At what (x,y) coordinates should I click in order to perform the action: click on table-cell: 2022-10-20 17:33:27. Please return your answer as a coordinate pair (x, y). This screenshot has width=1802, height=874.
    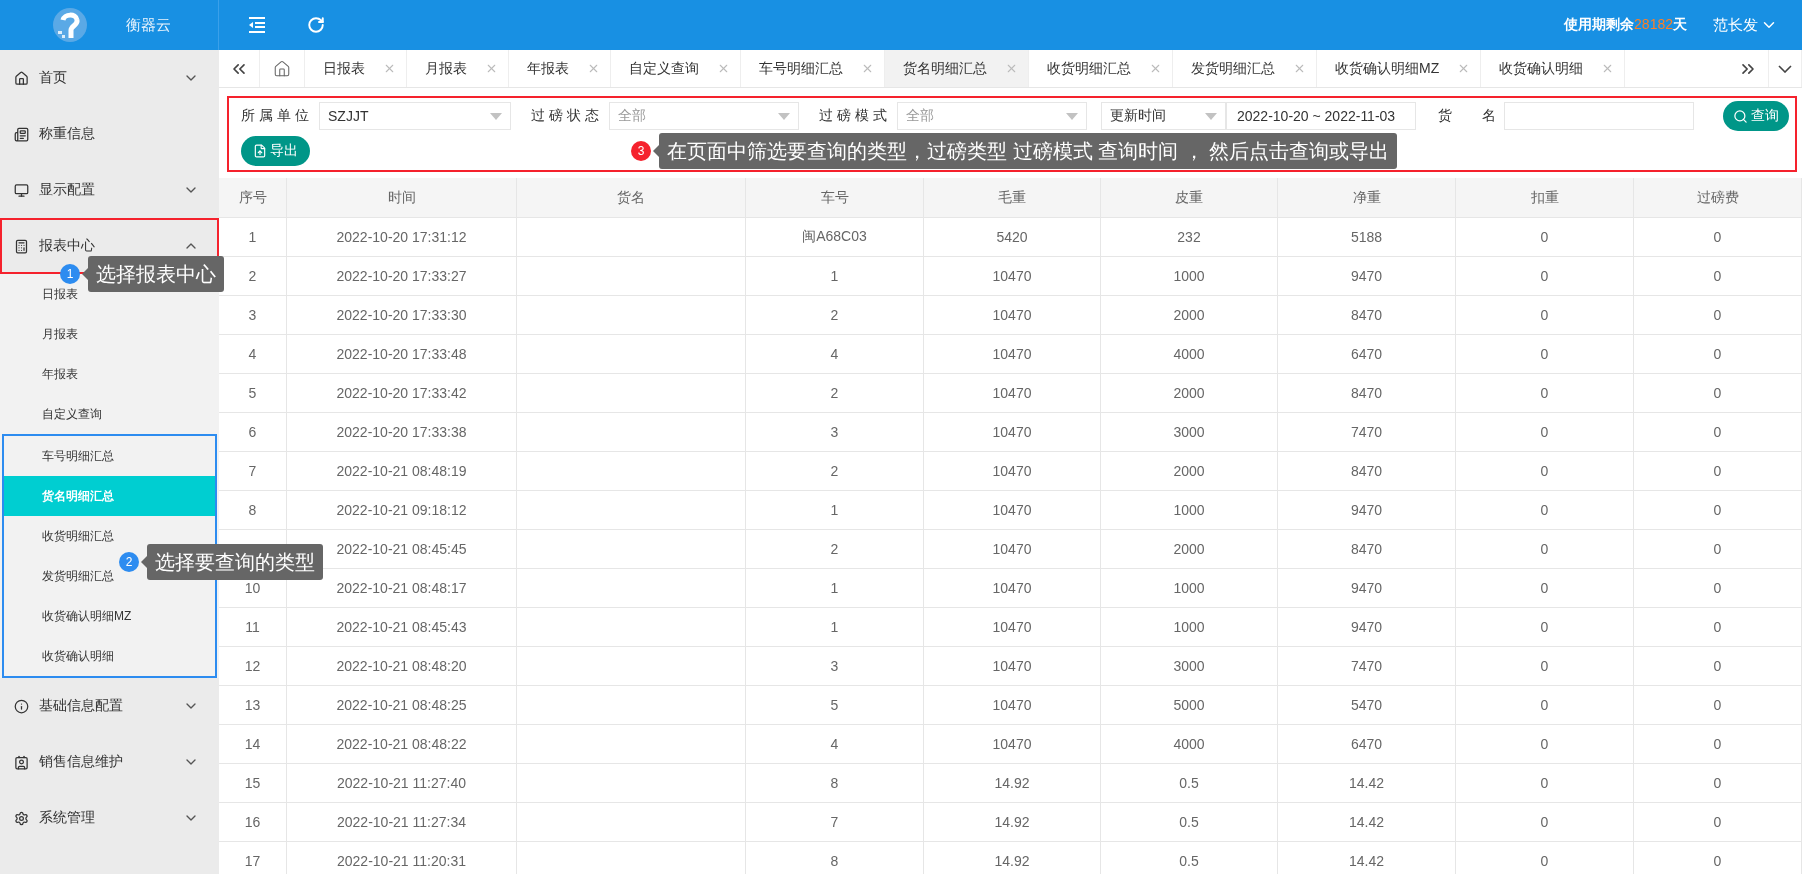
    Looking at the image, I should click on (402, 276).